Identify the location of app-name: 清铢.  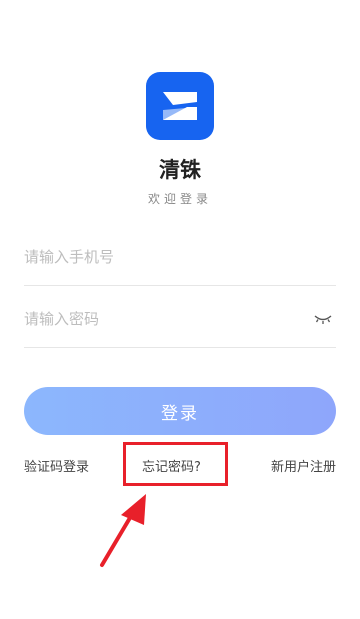
(180, 170).